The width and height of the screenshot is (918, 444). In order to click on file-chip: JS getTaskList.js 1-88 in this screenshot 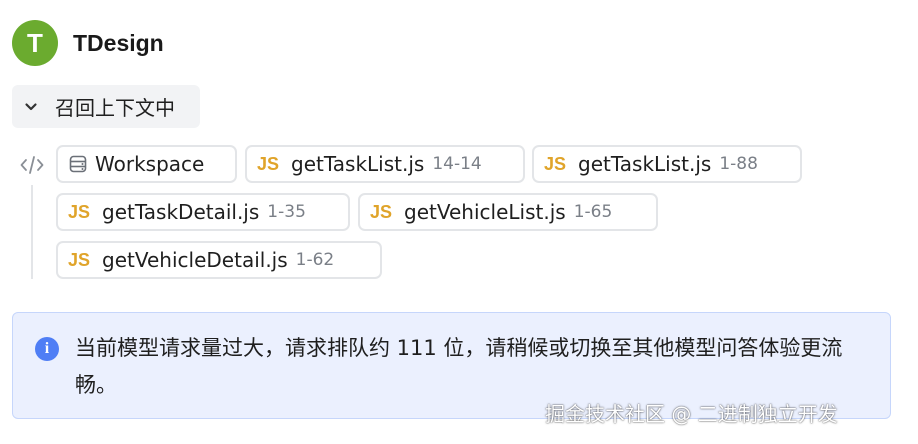, I will do `click(667, 164)`.